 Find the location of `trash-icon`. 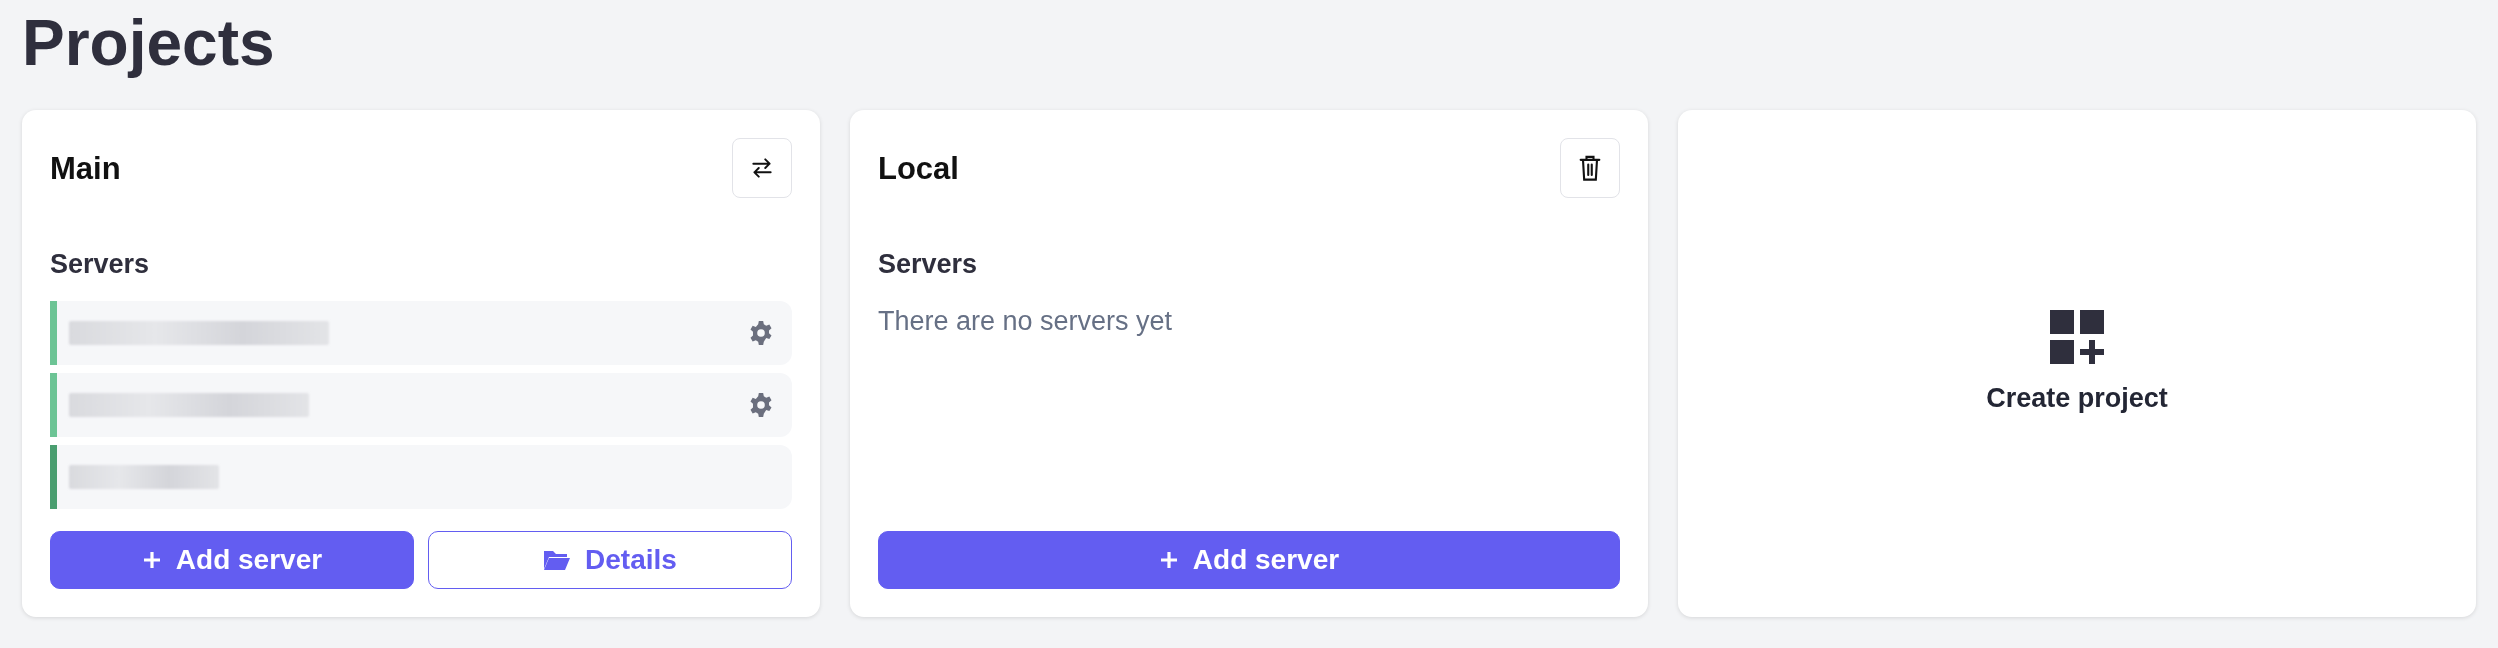

trash-icon is located at coordinates (1590, 168).